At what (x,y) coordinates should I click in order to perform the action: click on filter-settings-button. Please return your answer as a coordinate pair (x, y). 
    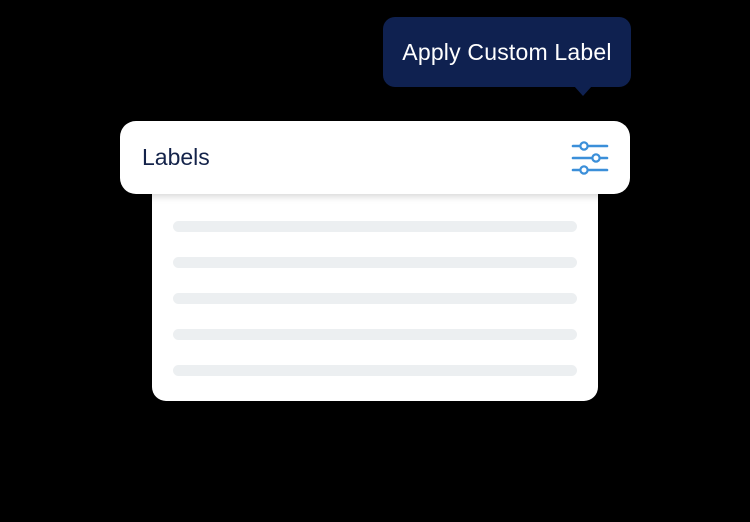
    Looking at the image, I should click on (590, 158).